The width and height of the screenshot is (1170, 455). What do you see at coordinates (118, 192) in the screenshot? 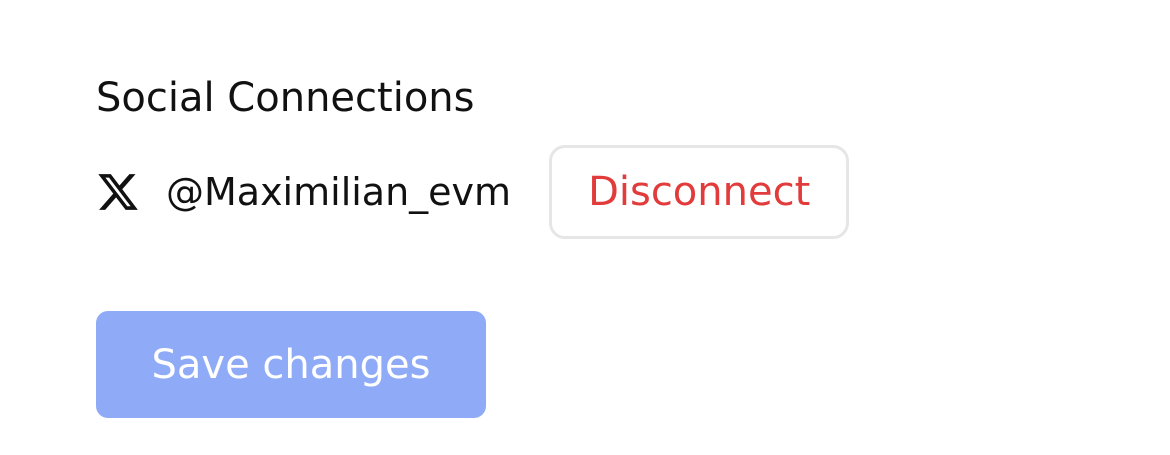
I see `x-logo-icon` at bounding box center [118, 192].